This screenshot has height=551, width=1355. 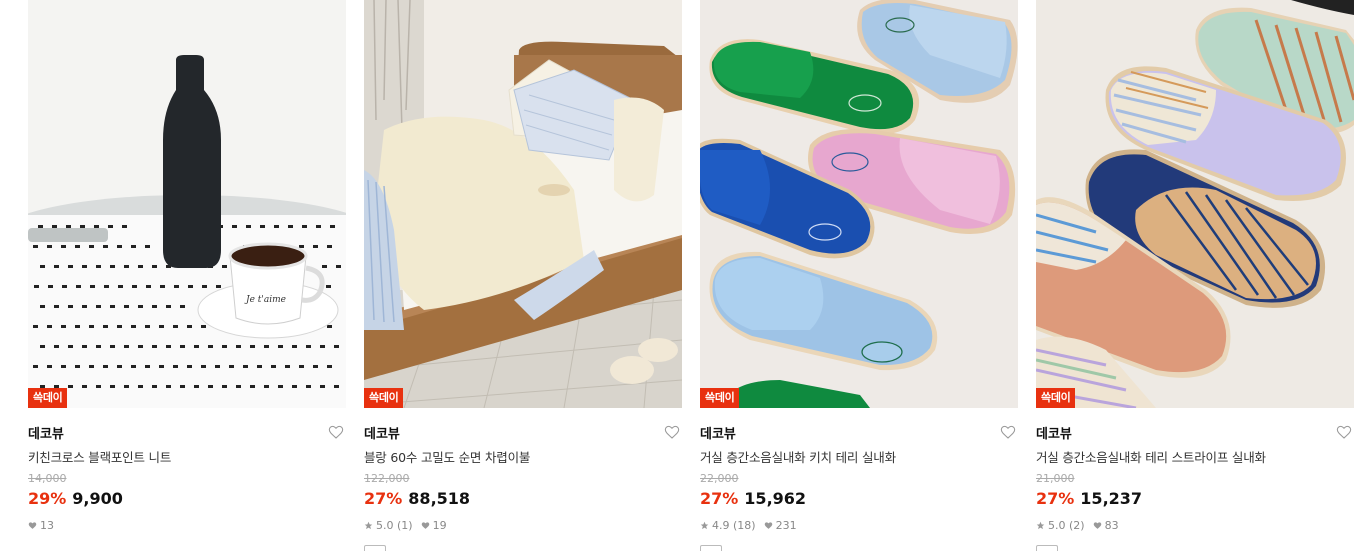 I want to click on rating: 5.0 (2), so click(x=1060, y=525).